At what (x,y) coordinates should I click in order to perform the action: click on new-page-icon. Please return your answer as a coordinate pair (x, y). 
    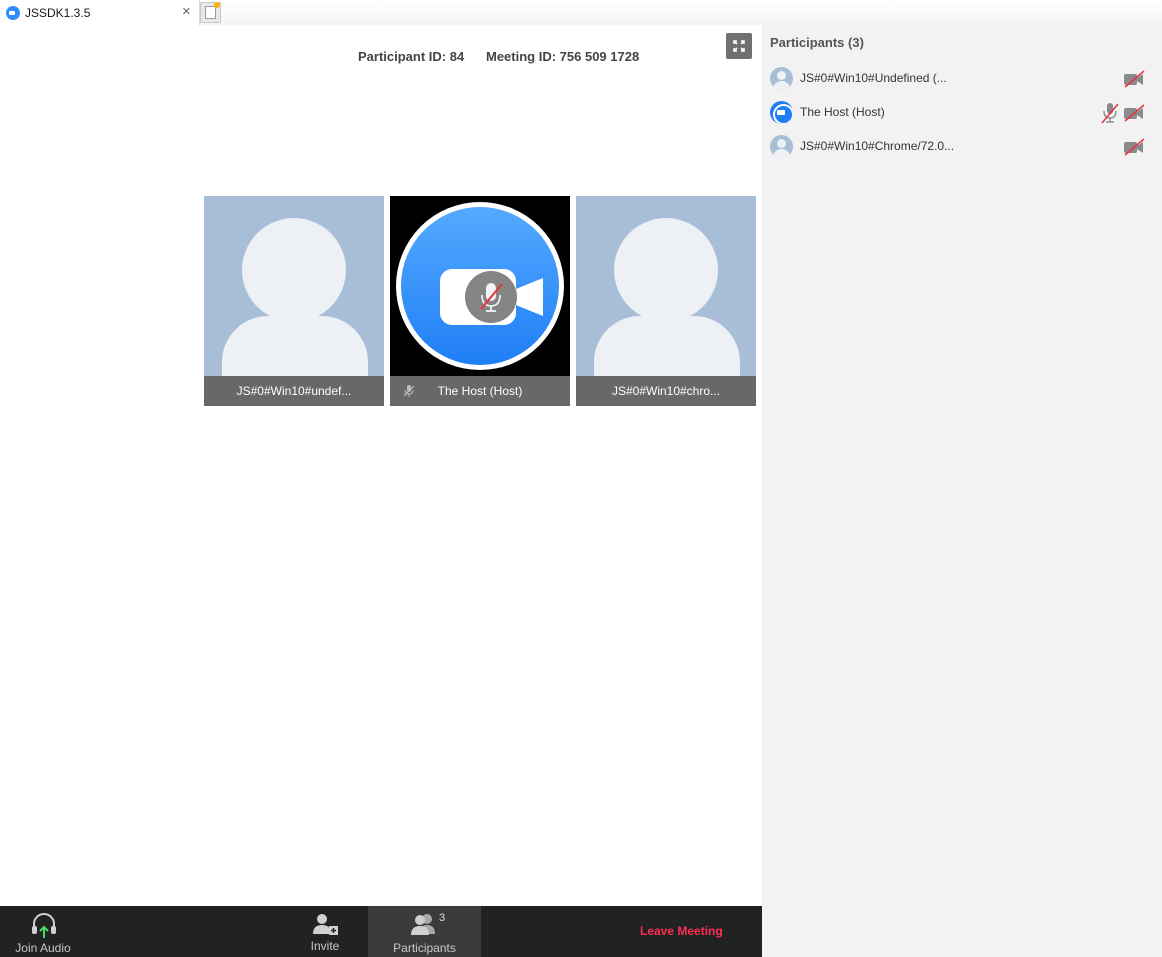
    Looking at the image, I should click on (212, 10).